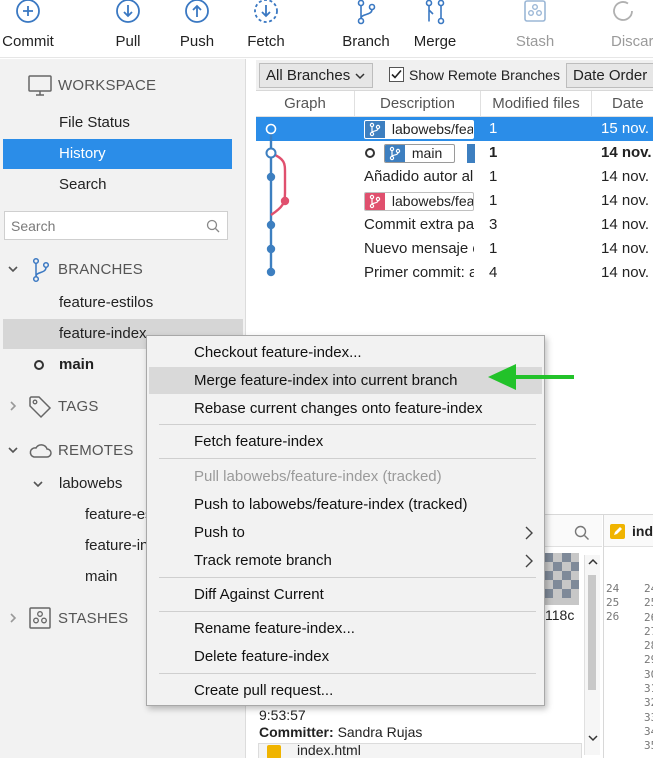 The height and width of the screenshot is (758, 653). What do you see at coordinates (345, 532) in the screenshot?
I see `menu-push-to: Push to` at bounding box center [345, 532].